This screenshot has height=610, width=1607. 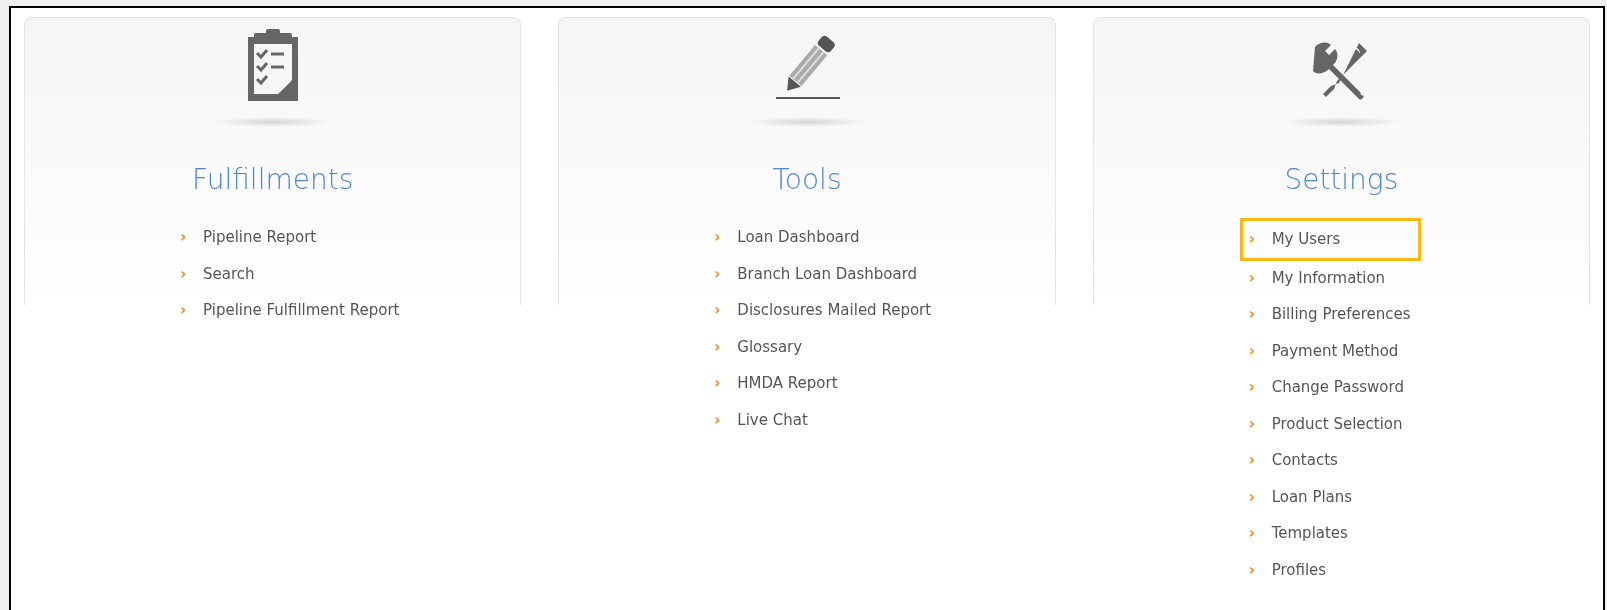 What do you see at coordinates (823, 310) in the screenshot?
I see `menu-link: › Disclosures Mailed Report` at bounding box center [823, 310].